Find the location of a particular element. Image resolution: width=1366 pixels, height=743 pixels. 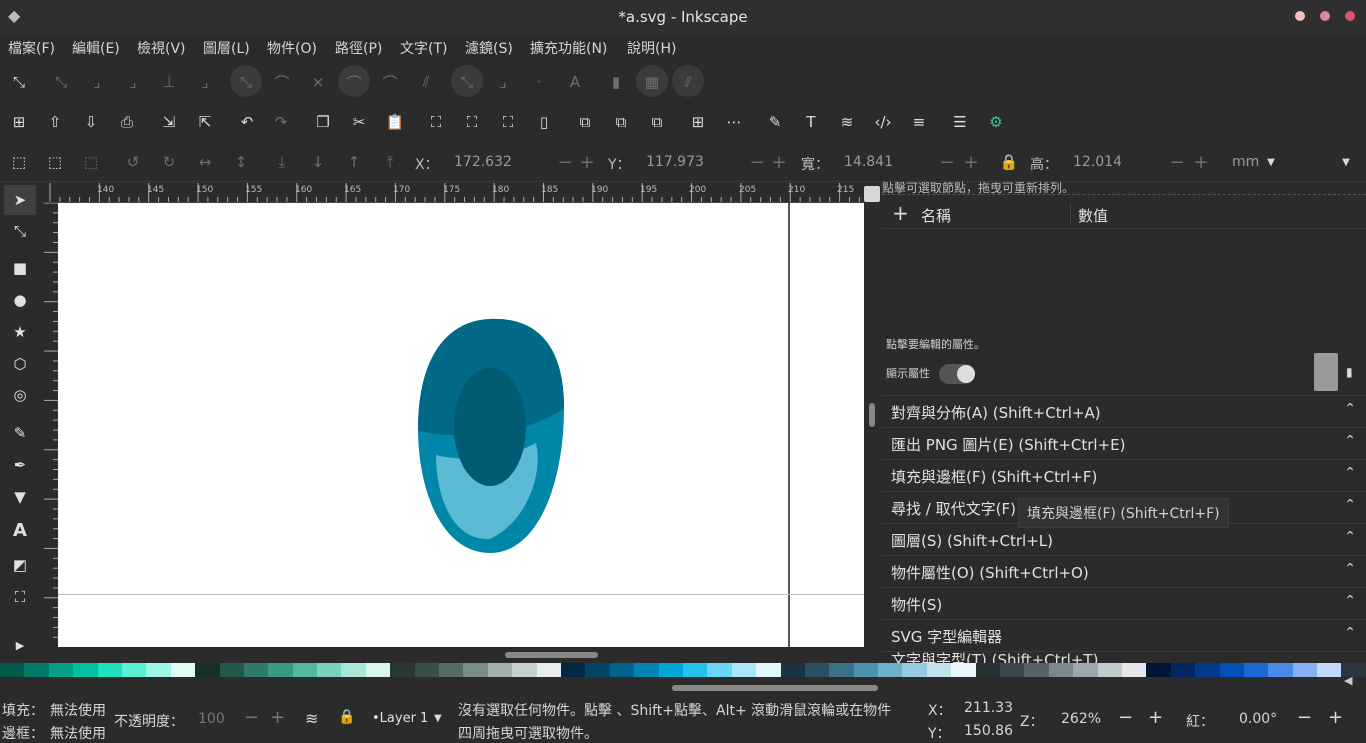

h-input: 12.014 is located at coordinates (1097, 162).